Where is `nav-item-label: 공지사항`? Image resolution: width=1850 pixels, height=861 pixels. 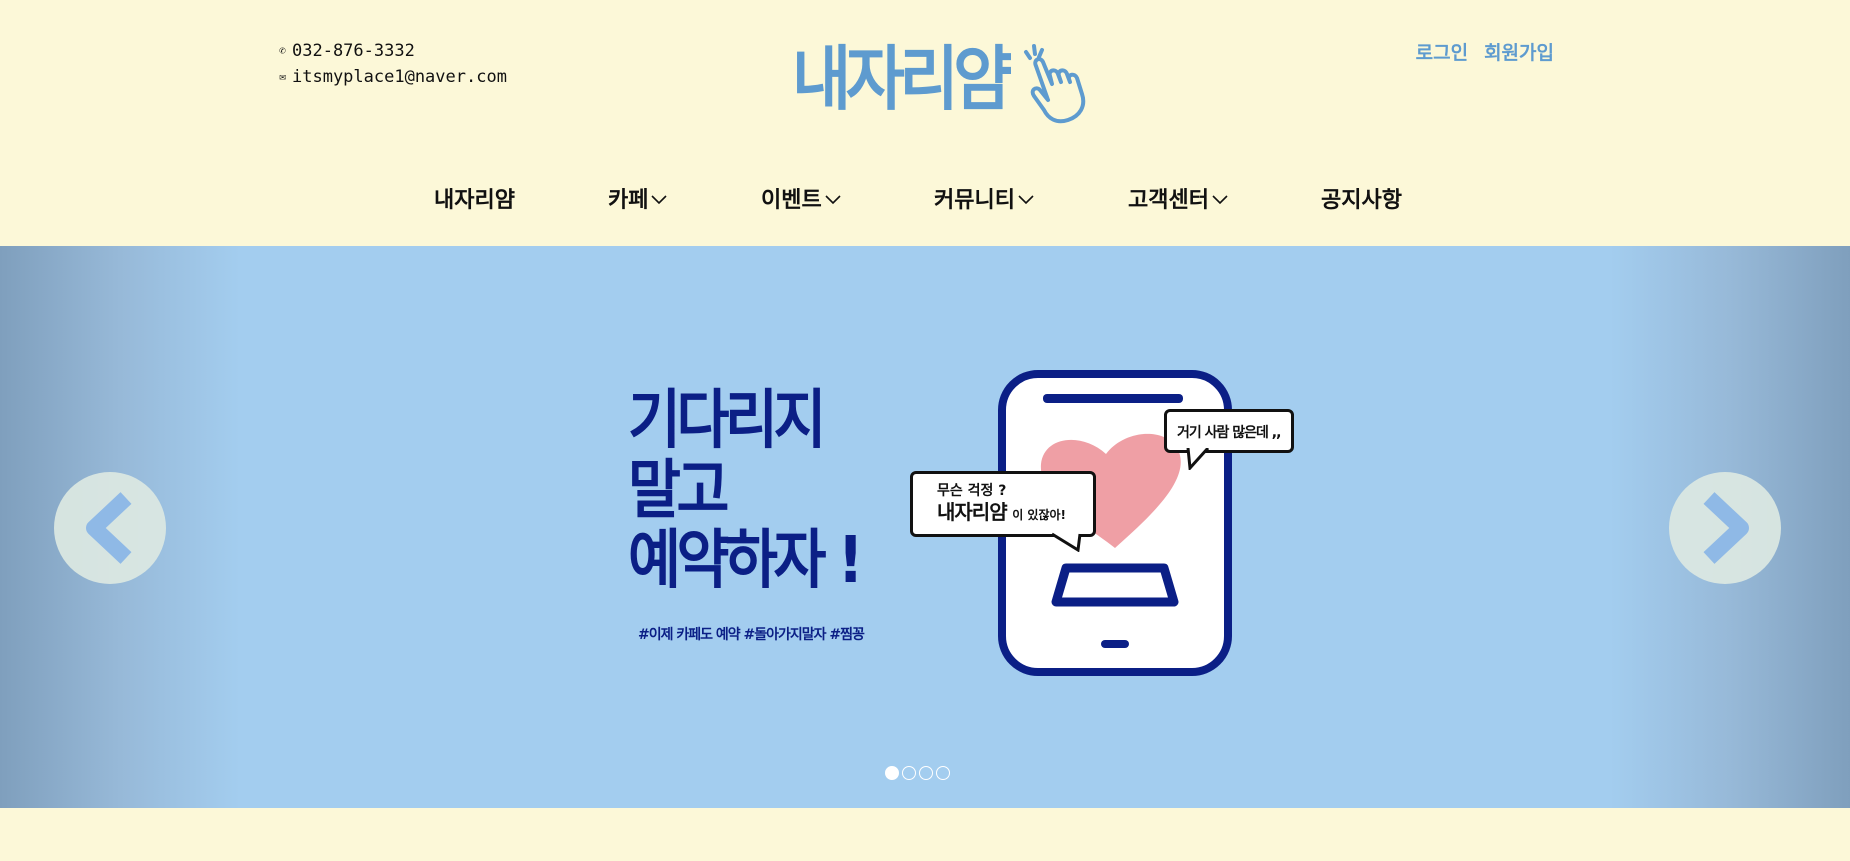
nav-item-label: 공지사항 is located at coordinates (1361, 200).